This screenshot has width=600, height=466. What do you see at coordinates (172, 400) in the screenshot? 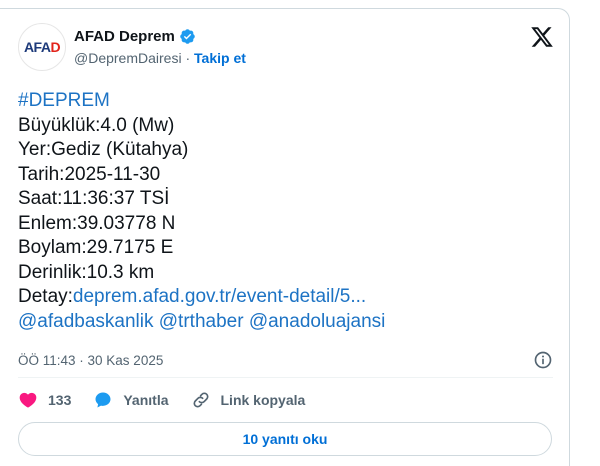
I see `action-bar: 133 Yanıtla Link kopyala` at bounding box center [172, 400].